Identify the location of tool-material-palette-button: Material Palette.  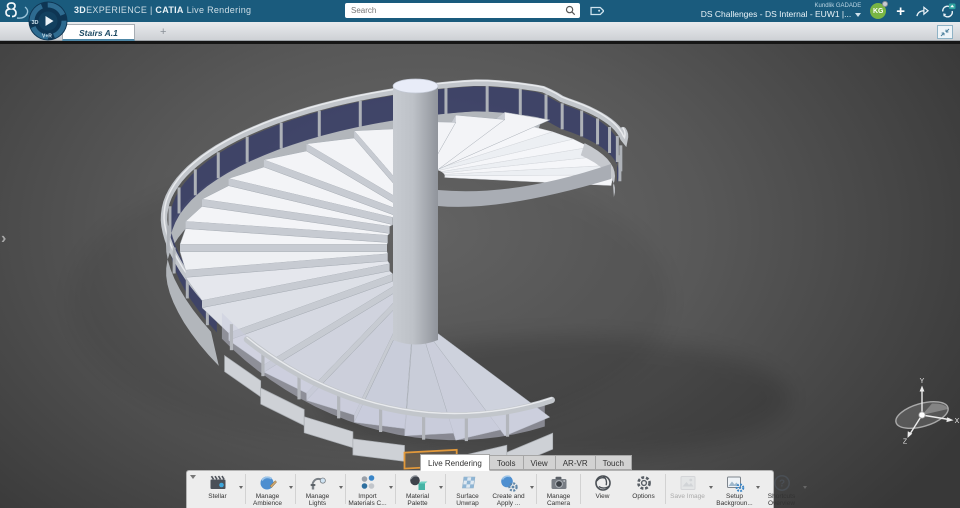
(417, 490).